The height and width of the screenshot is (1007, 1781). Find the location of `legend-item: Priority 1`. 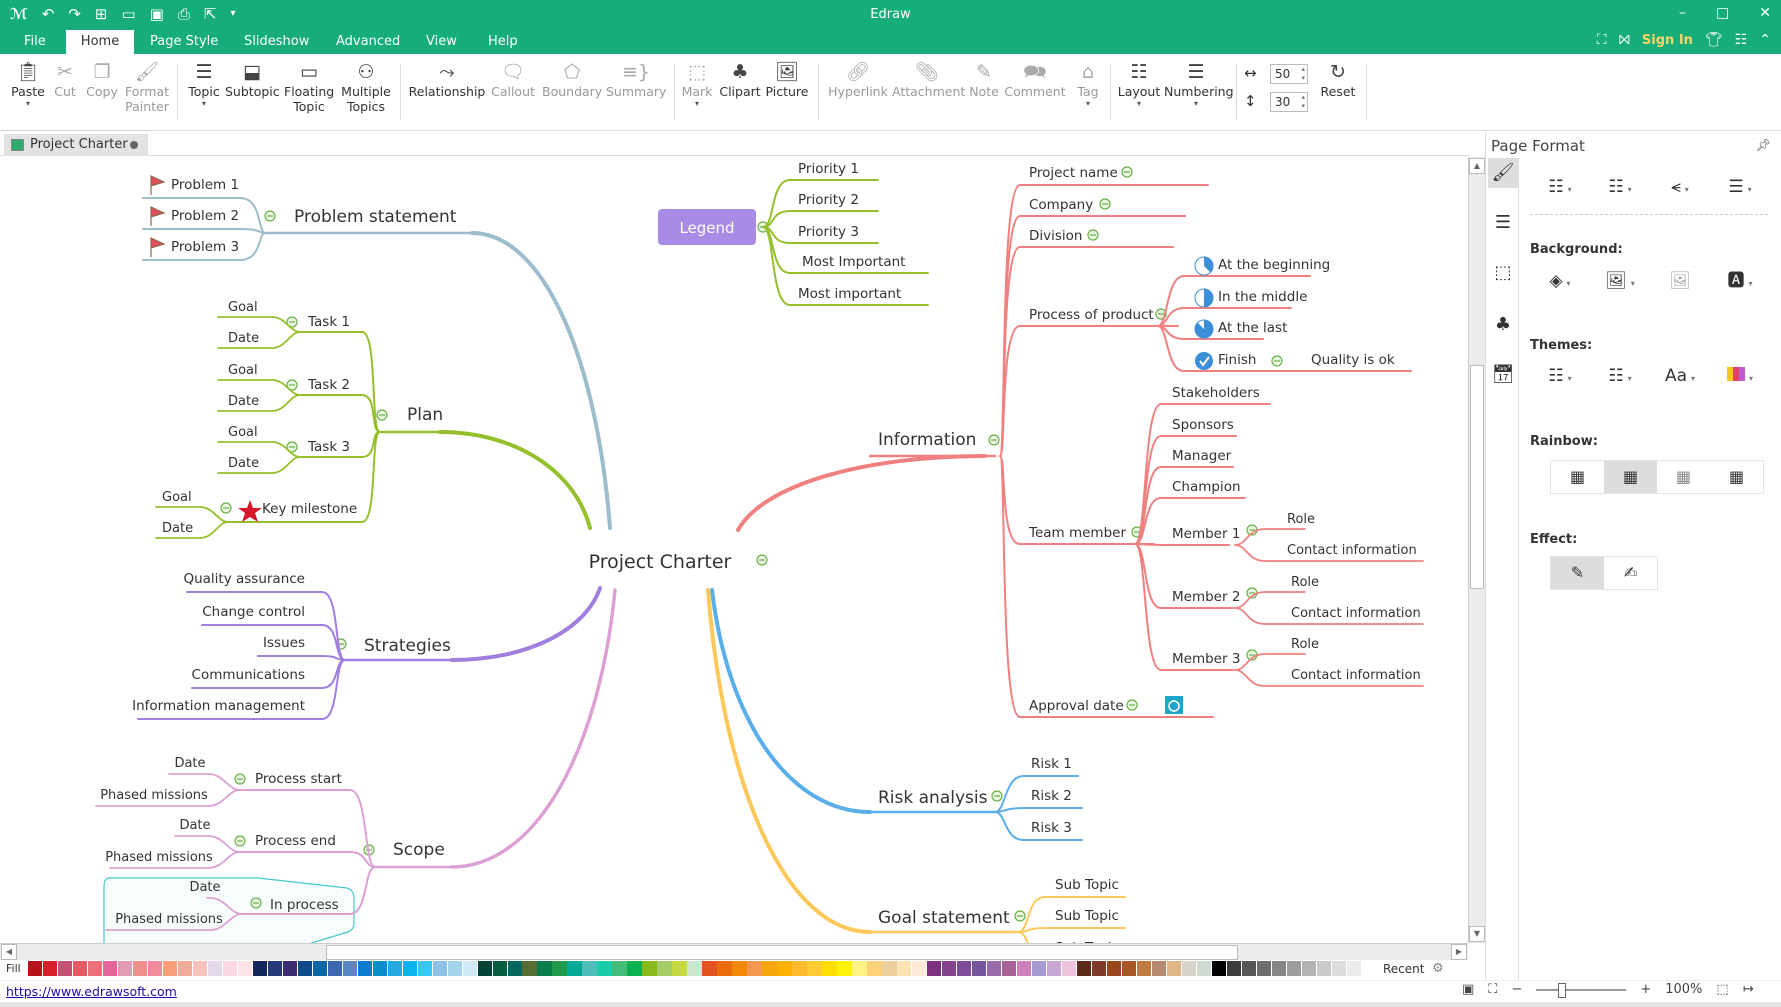

legend-item: Priority 1 is located at coordinates (828, 169).